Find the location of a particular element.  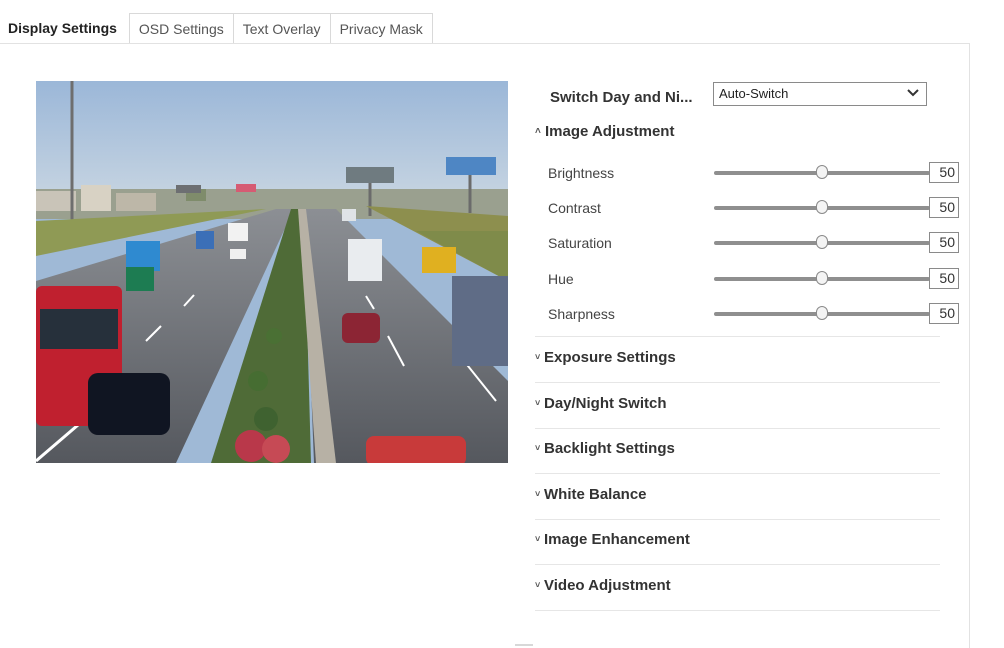

section-title: Day/Night Switch is located at coordinates (605, 403).